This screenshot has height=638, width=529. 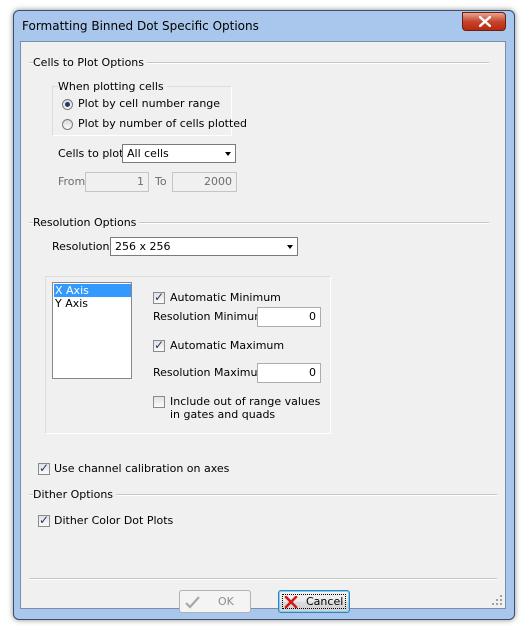 What do you see at coordinates (289, 317) in the screenshot?
I see `res-min-field: 0` at bounding box center [289, 317].